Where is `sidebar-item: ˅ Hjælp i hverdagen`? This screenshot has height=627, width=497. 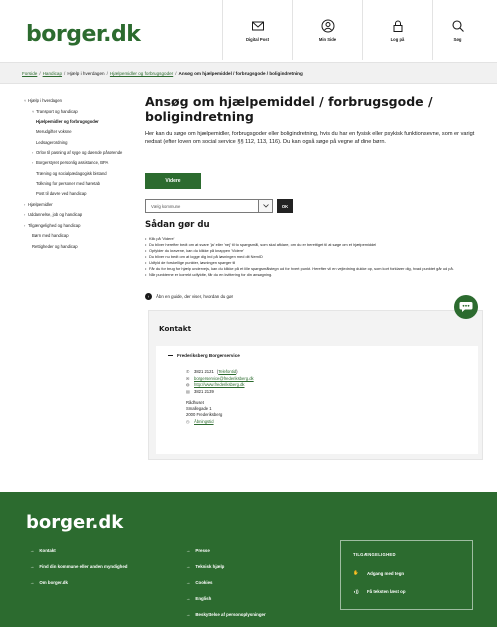
sidebar-item: ˅ Hjælp i hverdagen is located at coordinates (76, 101).